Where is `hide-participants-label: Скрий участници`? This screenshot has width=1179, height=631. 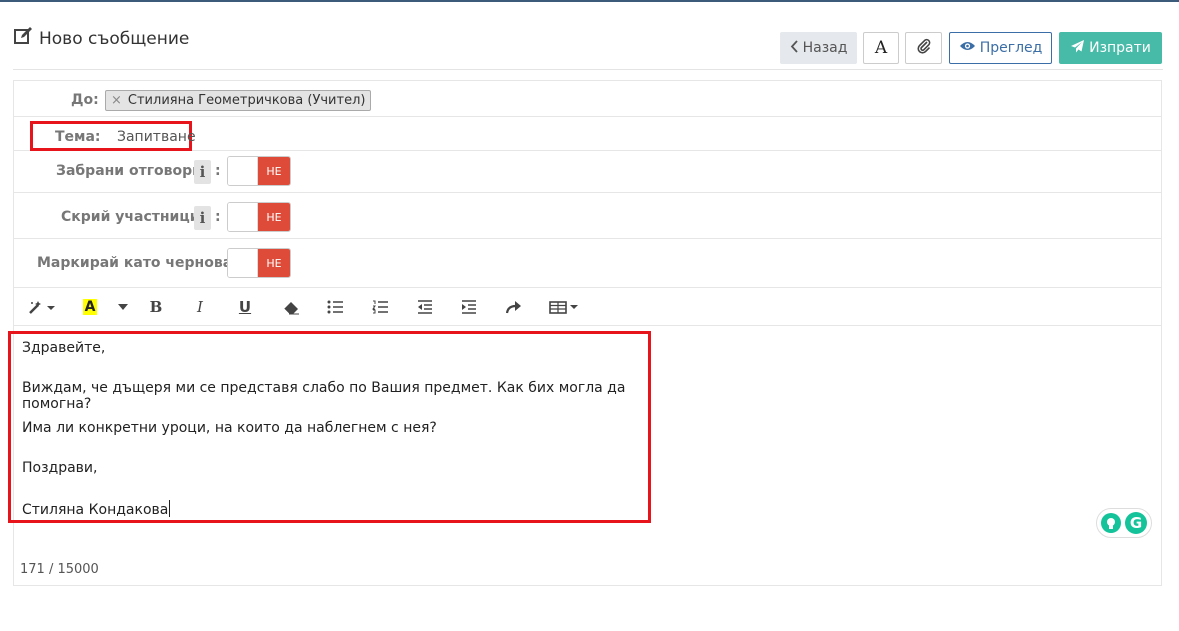
hide-participants-label: Скрий участници is located at coordinates (130, 217).